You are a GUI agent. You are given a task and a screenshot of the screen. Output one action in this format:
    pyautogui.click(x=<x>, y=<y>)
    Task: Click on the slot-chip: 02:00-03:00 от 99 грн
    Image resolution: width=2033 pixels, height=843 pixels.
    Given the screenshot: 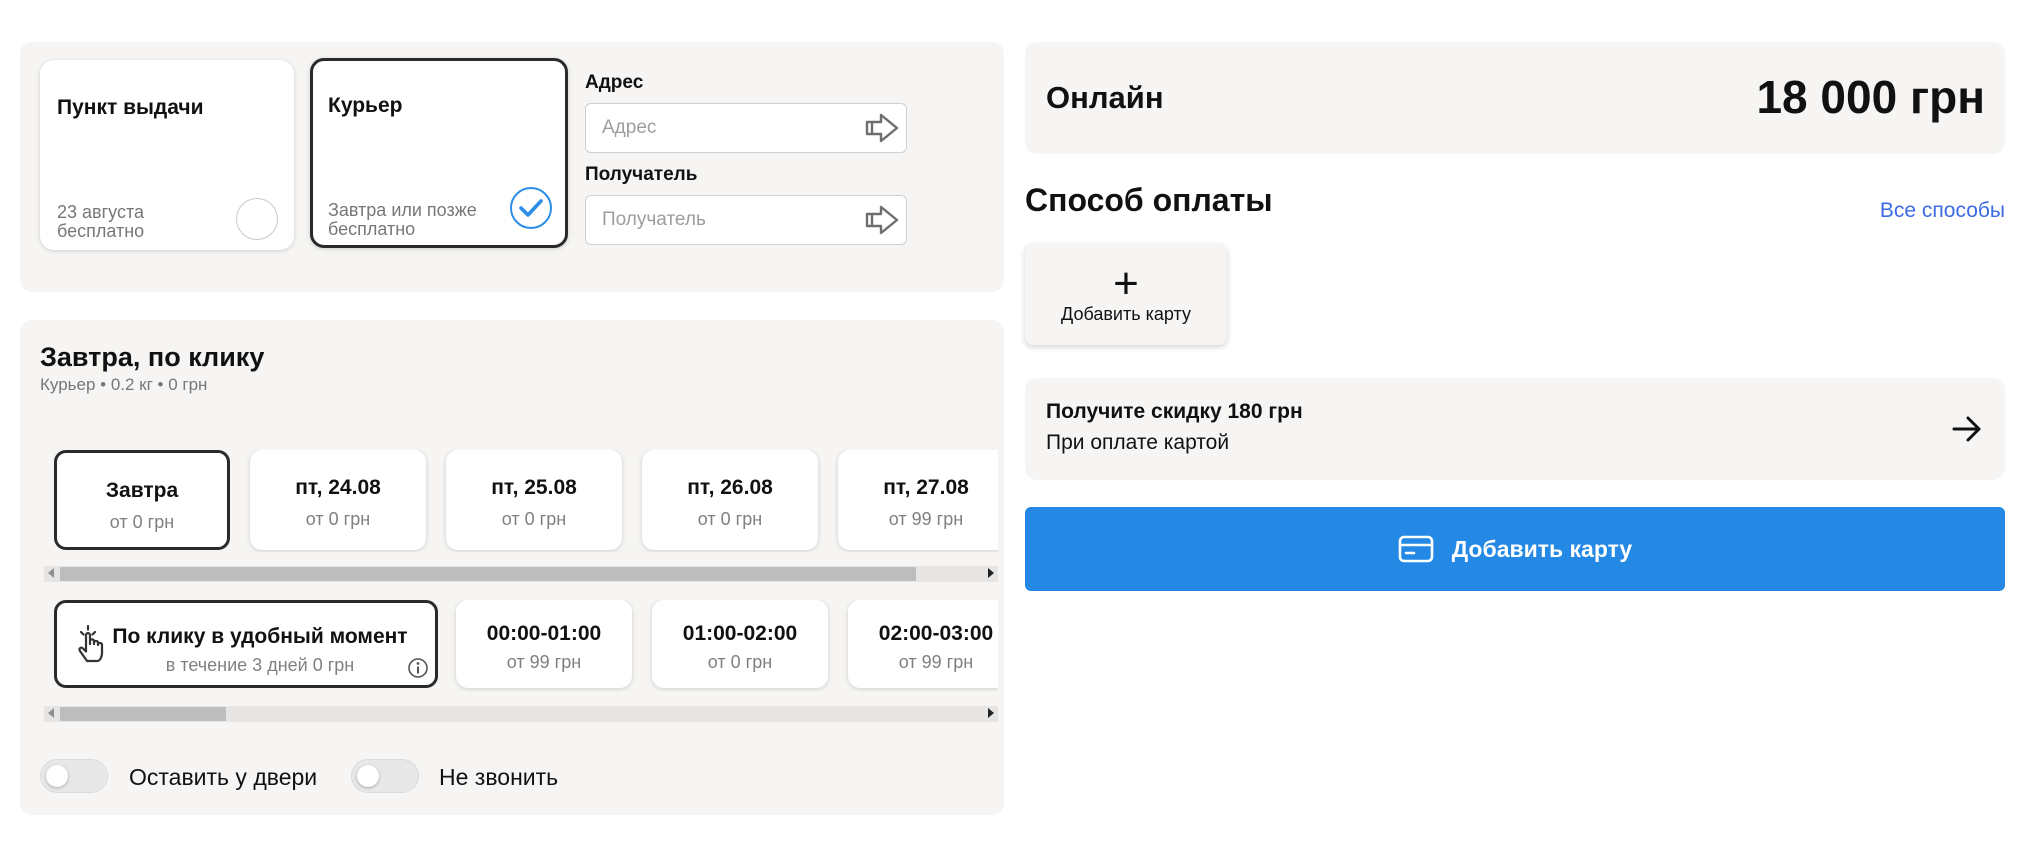 What is the action you would take?
    pyautogui.click(x=923, y=644)
    